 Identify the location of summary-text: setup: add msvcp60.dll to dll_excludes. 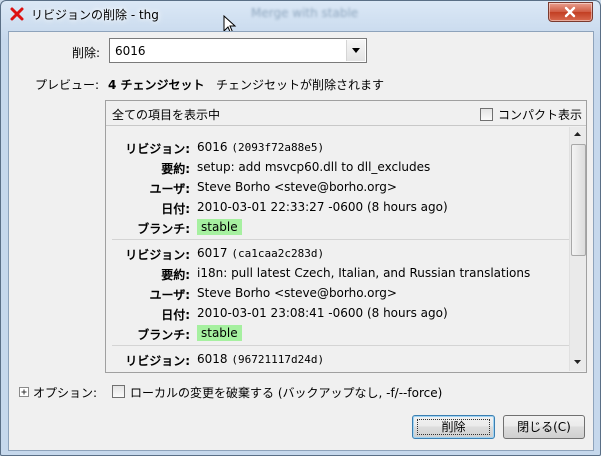
(314, 167).